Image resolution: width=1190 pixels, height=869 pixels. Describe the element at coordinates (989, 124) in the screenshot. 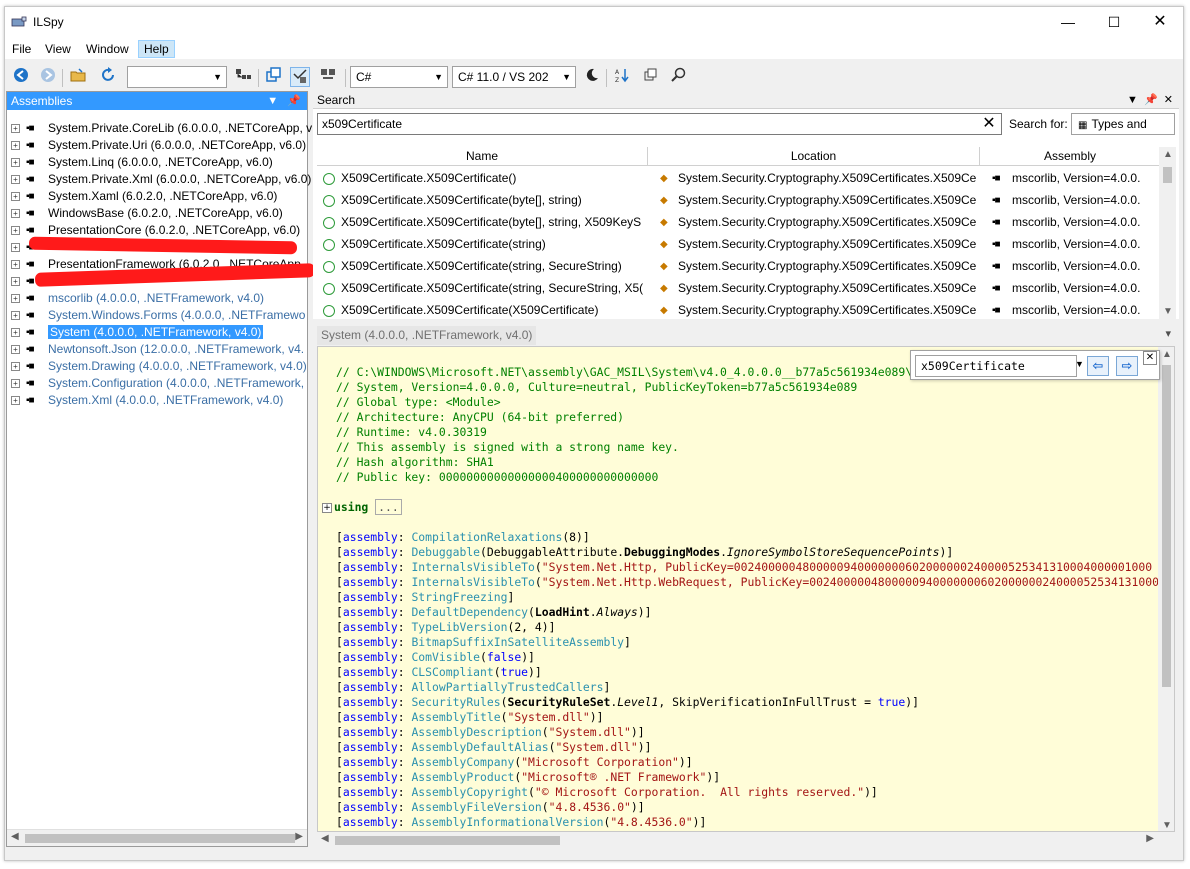

I see `clear-search-icon: ✕` at that location.